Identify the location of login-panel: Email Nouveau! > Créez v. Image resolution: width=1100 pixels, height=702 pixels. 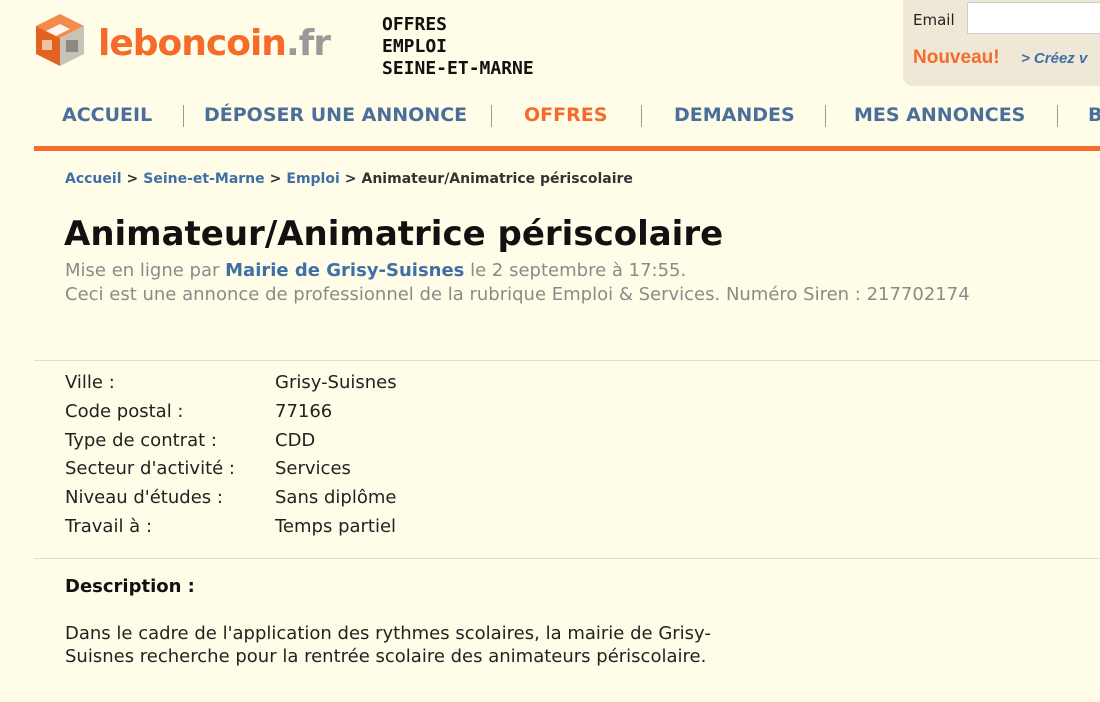
(1001, 43).